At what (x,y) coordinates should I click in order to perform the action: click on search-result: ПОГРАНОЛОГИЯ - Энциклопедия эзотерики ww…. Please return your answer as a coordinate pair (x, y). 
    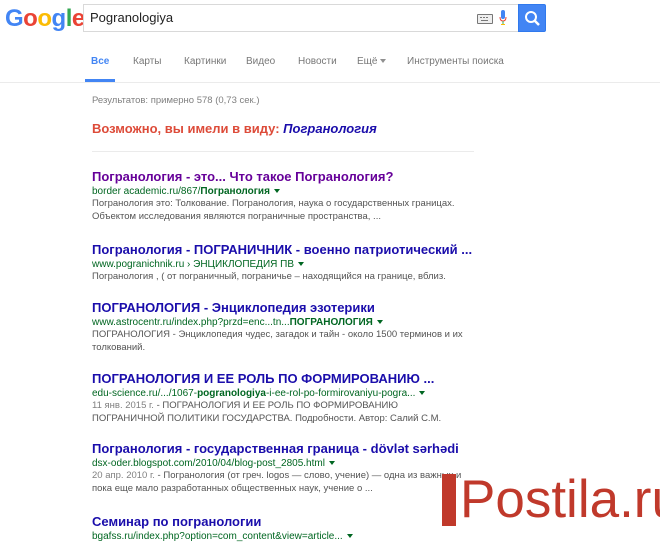
    Looking at the image, I should click on (282, 327).